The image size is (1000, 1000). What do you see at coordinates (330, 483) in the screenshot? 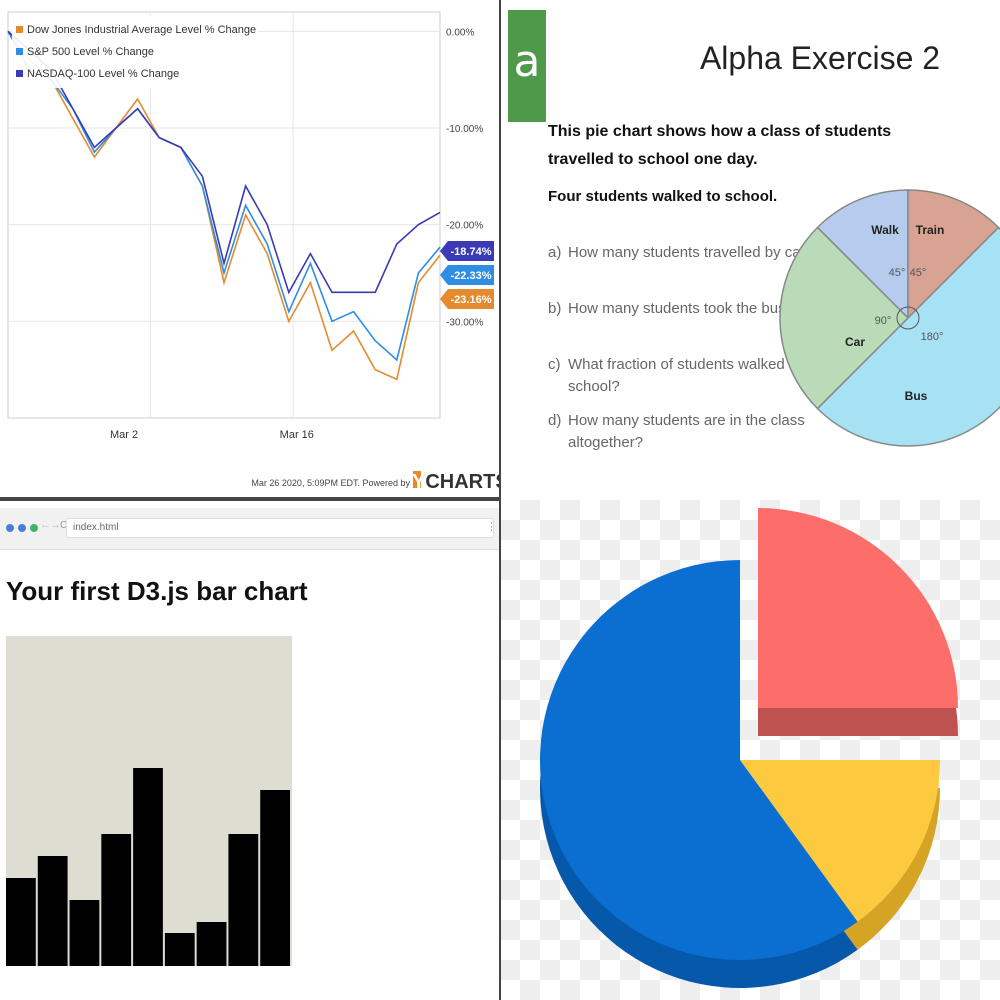
I see `footer-text: Mar 26 2020, 5:09PM EDT. Powered by` at bounding box center [330, 483].